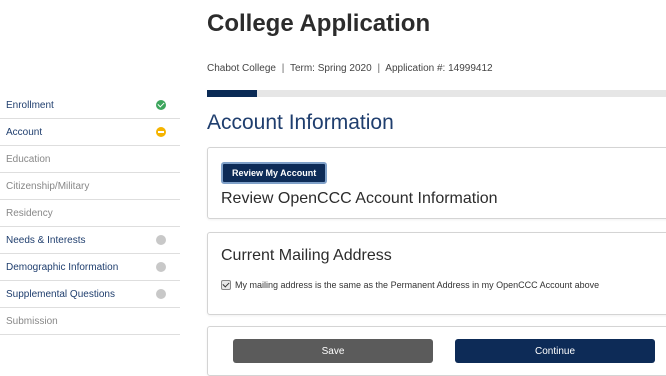 The height and width of the screenshot is (376, 666). I want to click on sidebar-item-demographic-information: Demographic Information, so click(90, 267).